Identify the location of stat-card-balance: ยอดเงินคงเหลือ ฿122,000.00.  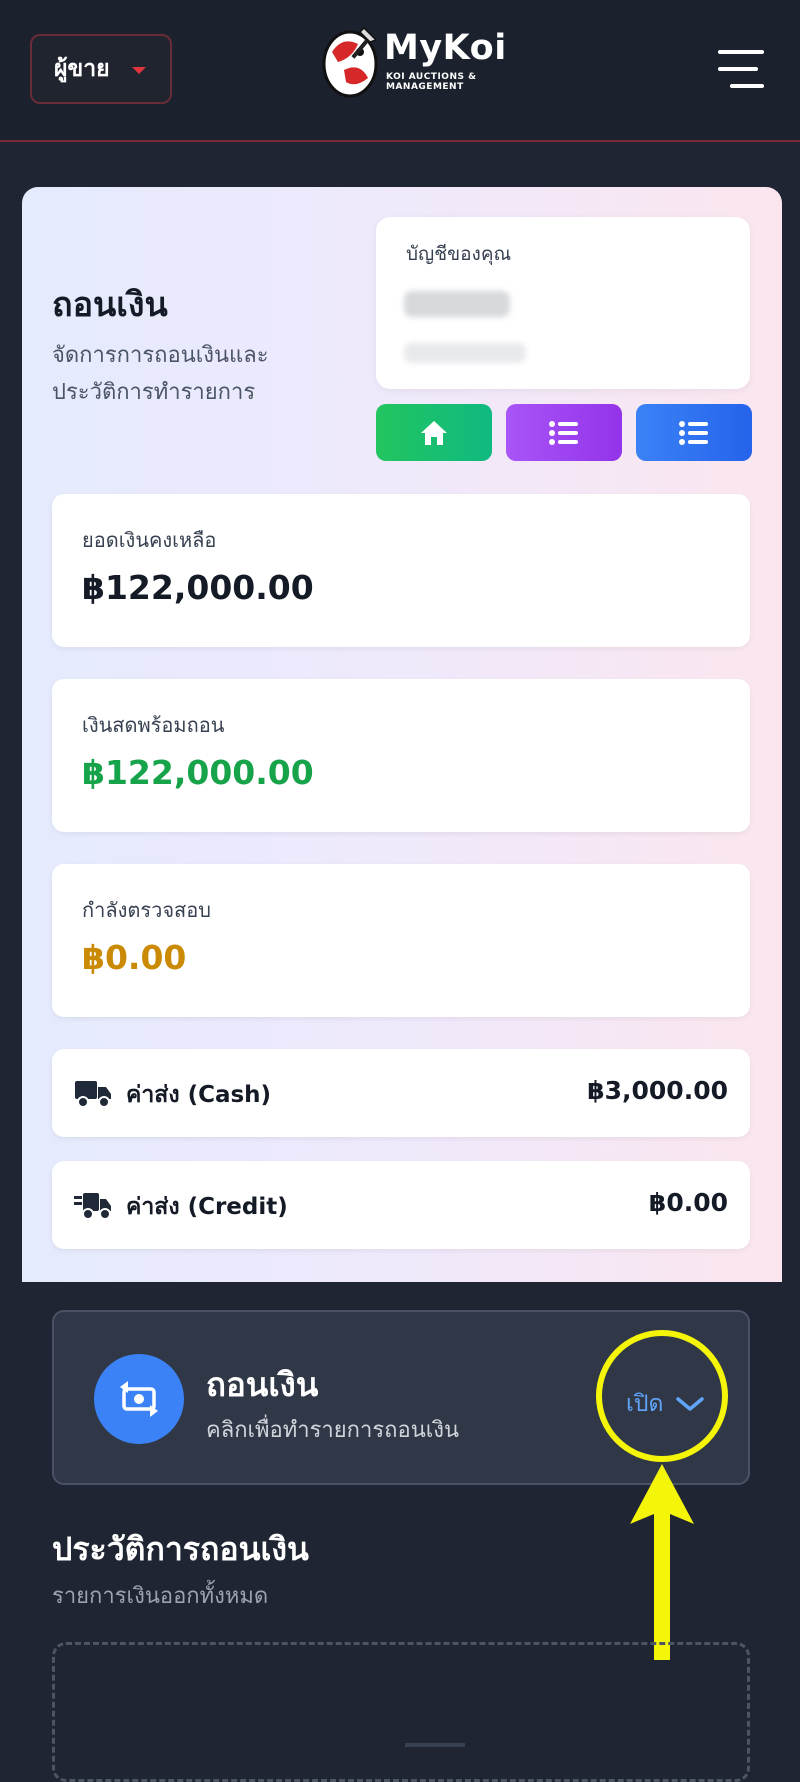
(401, 570).